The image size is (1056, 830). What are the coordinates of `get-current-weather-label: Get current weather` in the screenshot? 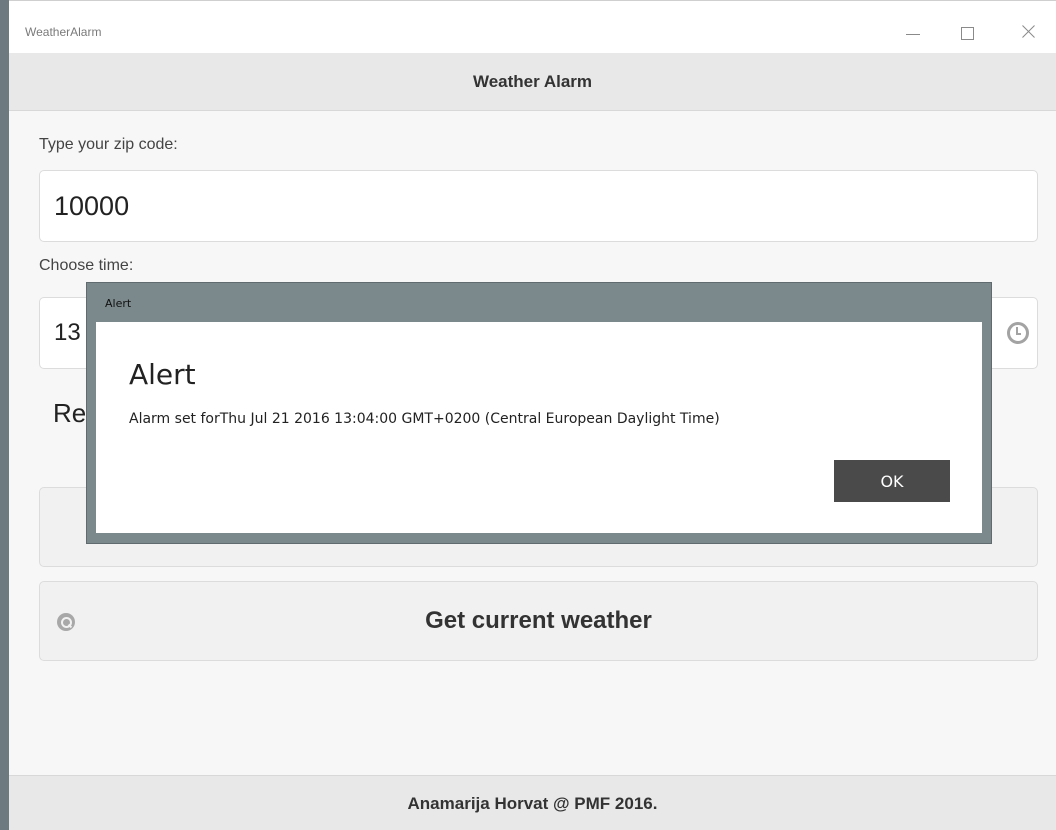 It's located at (538, 620).